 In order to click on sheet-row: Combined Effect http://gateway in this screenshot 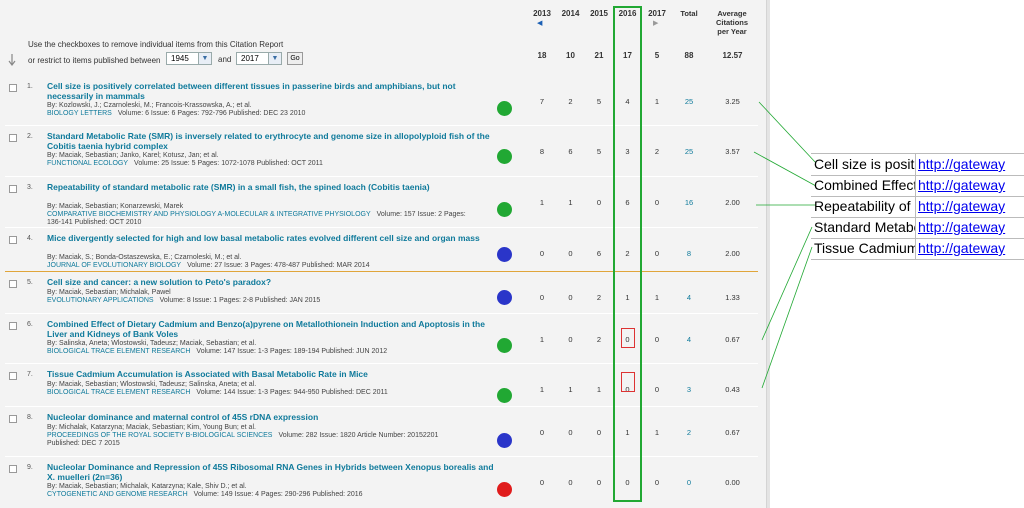, I will do `click(917, 186)`.